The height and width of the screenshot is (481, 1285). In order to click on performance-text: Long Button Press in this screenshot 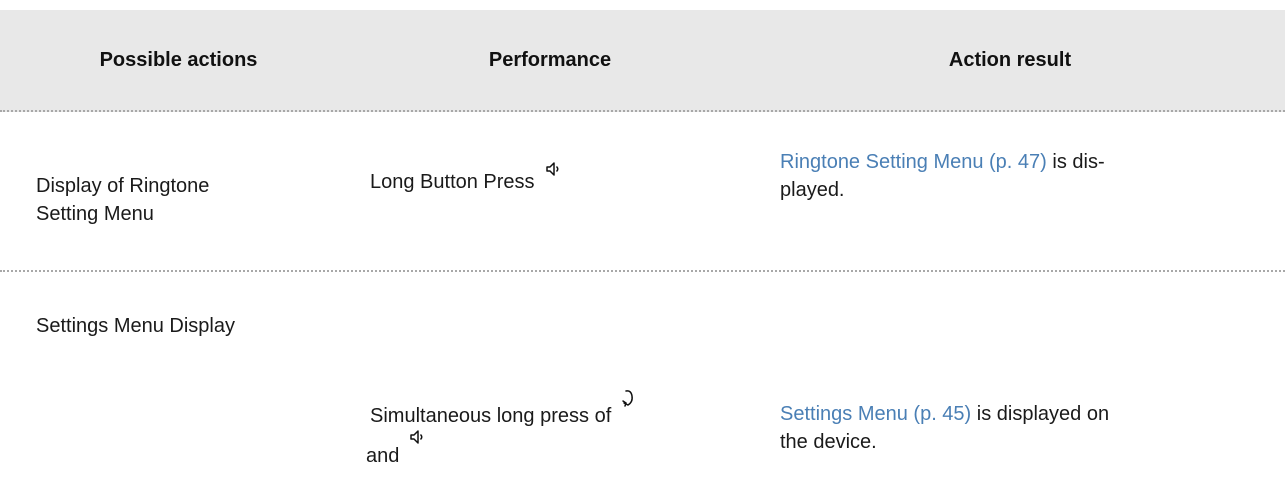, I will do `click(452, 182)`.